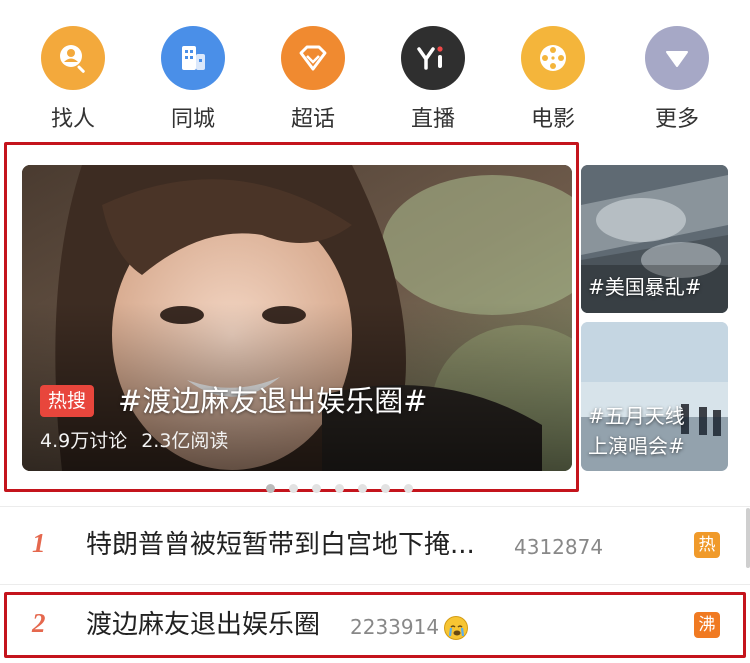 Image resolution: width=750 pixels, height=663 pixels. I want to click on side-card-us-riot: #美国暴乱#, so click(654, 239).